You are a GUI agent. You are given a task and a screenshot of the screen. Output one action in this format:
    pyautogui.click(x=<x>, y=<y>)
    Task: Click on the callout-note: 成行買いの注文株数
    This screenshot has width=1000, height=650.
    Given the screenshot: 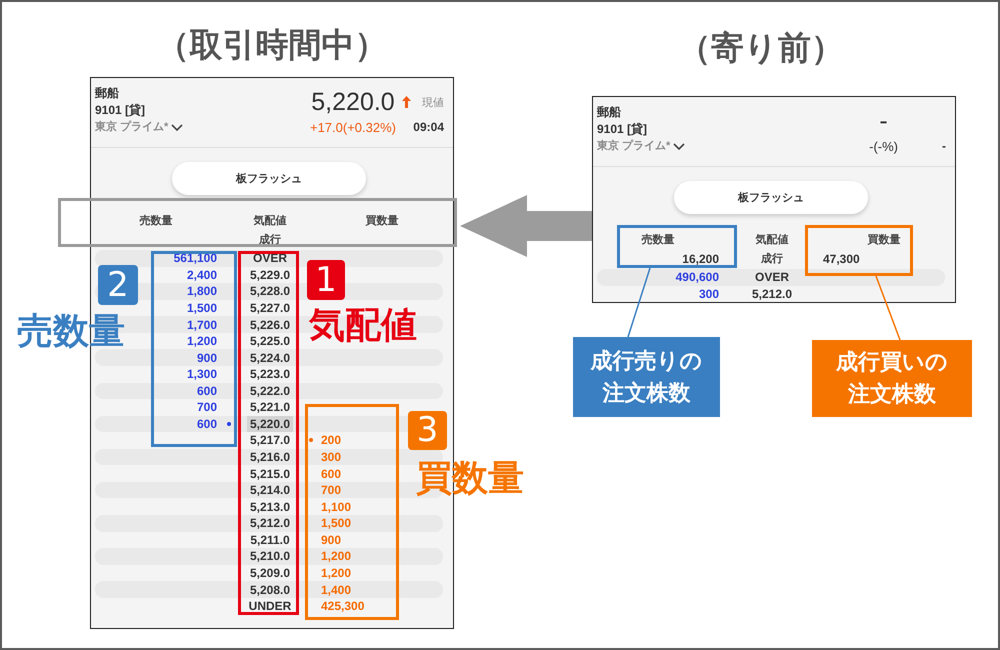 What is the action you would take?
    pyautogui.click(x=892, y=378)
    